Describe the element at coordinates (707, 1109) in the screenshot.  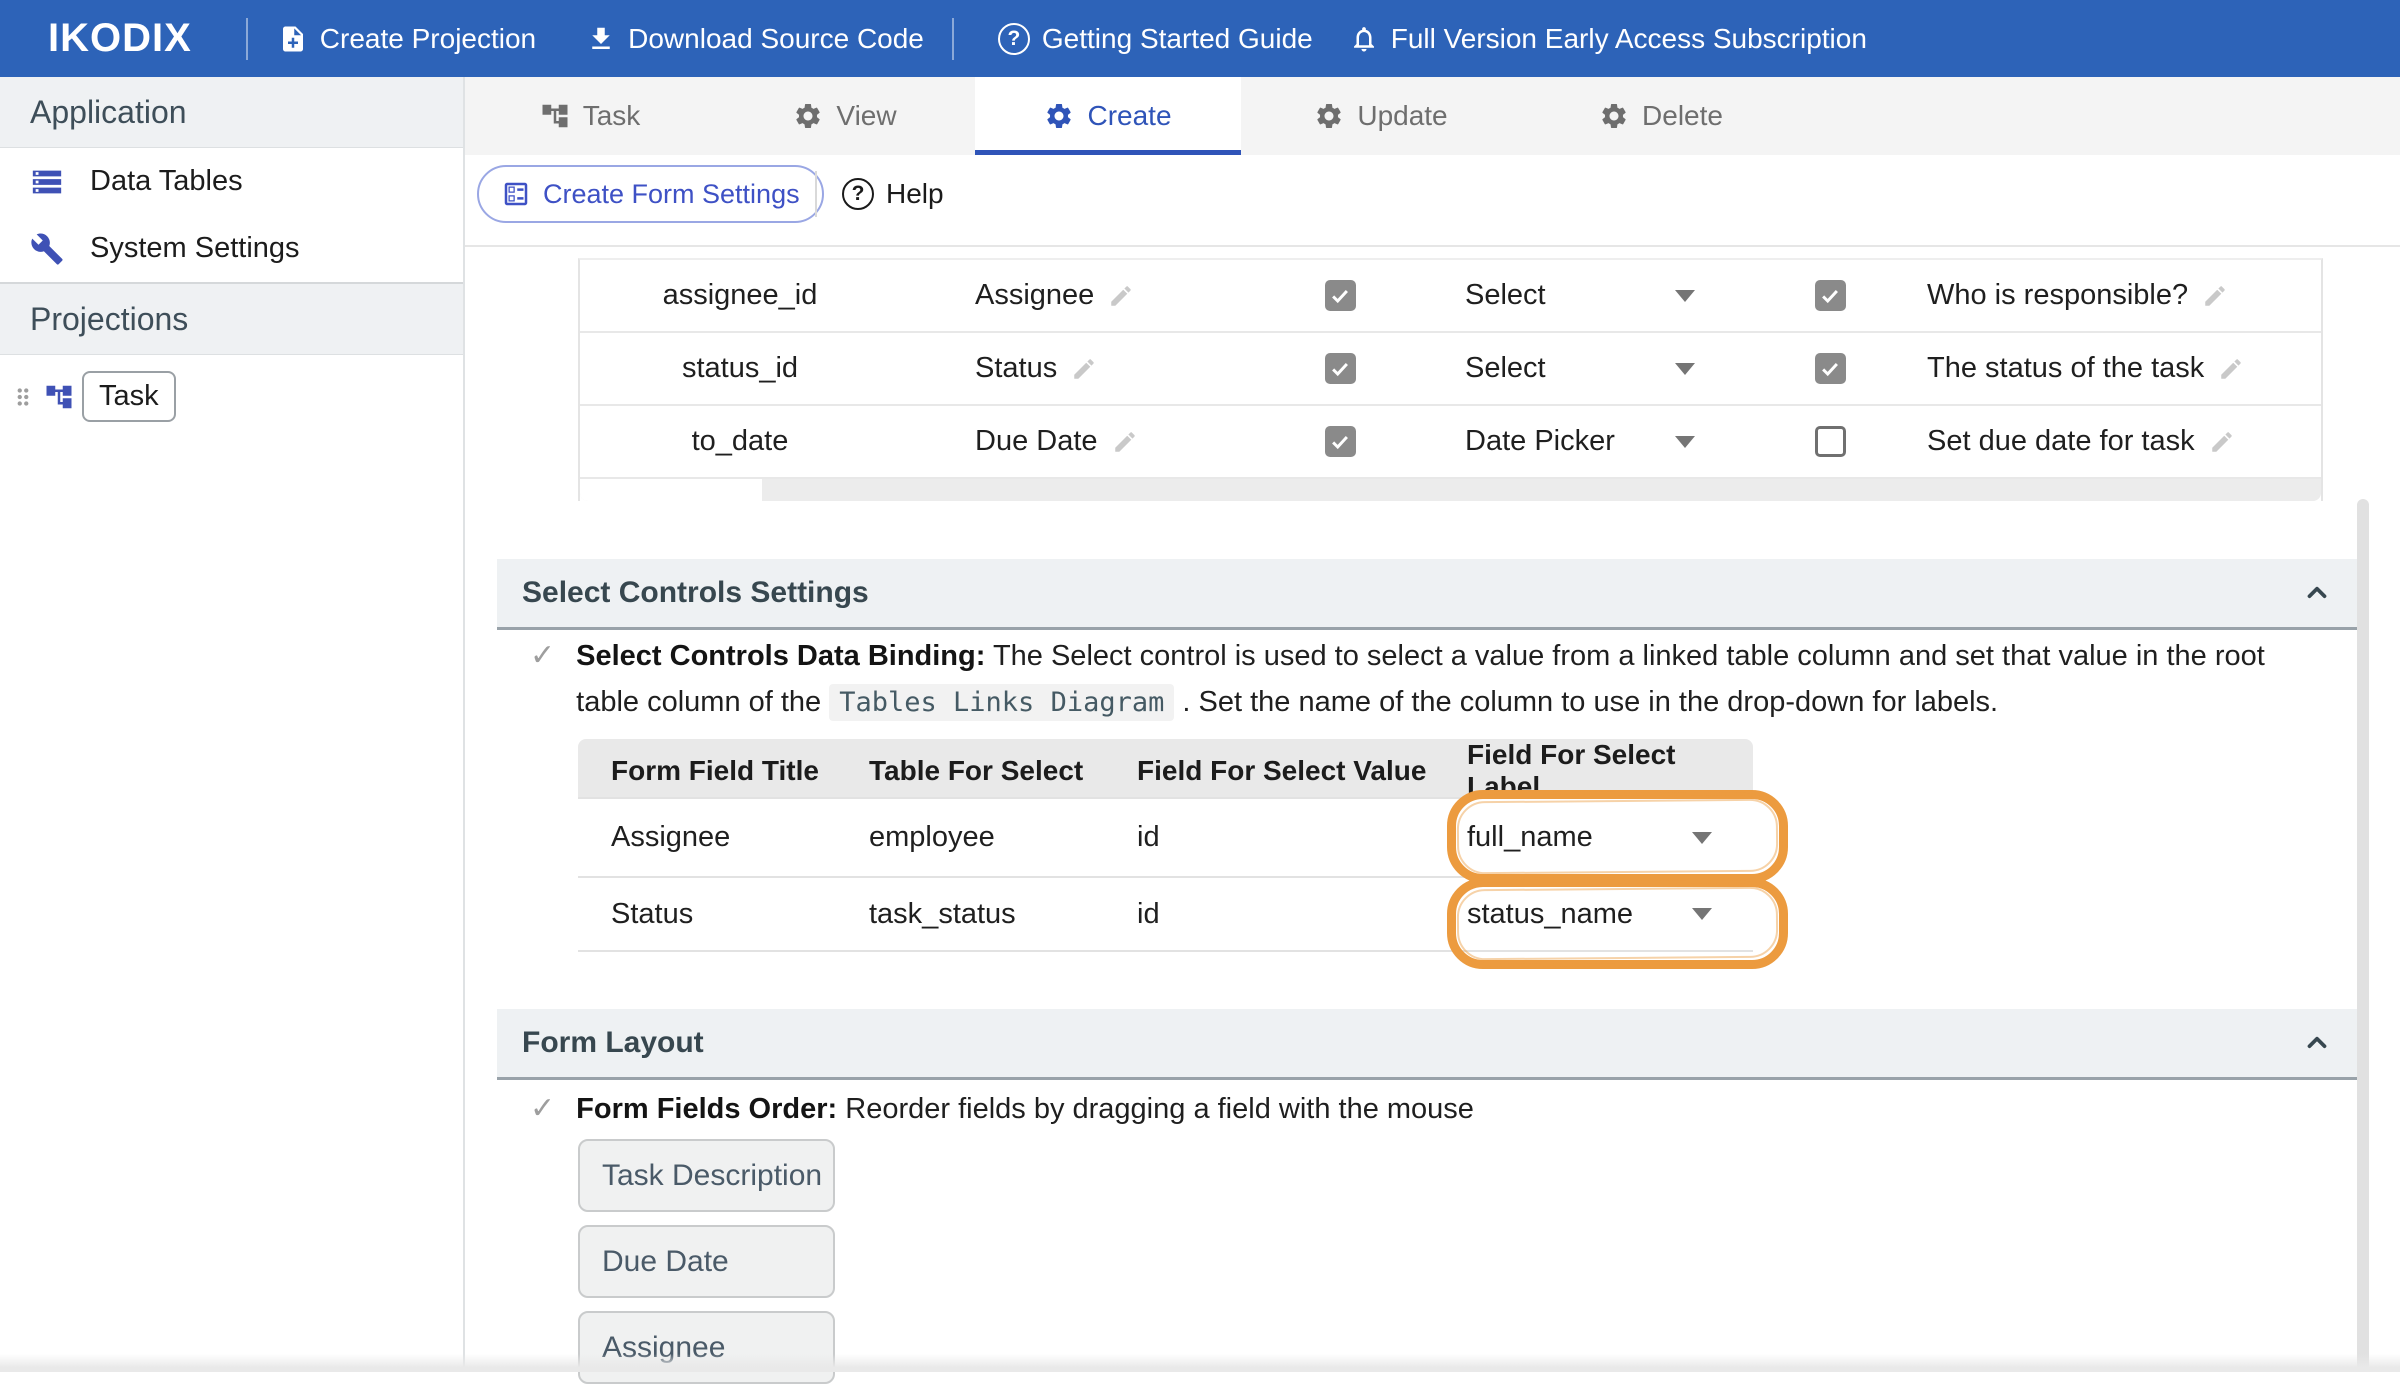
I see `hint-label: Form Fields Order:` at that location.